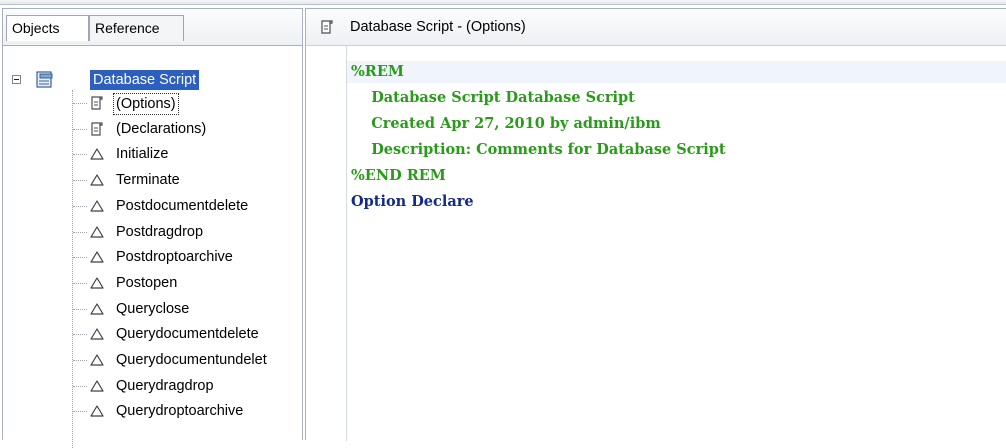  Describe the element at coordinates (656, 27) in the screenshot. I see `editor-header: Database Script - (Options)` at that location.